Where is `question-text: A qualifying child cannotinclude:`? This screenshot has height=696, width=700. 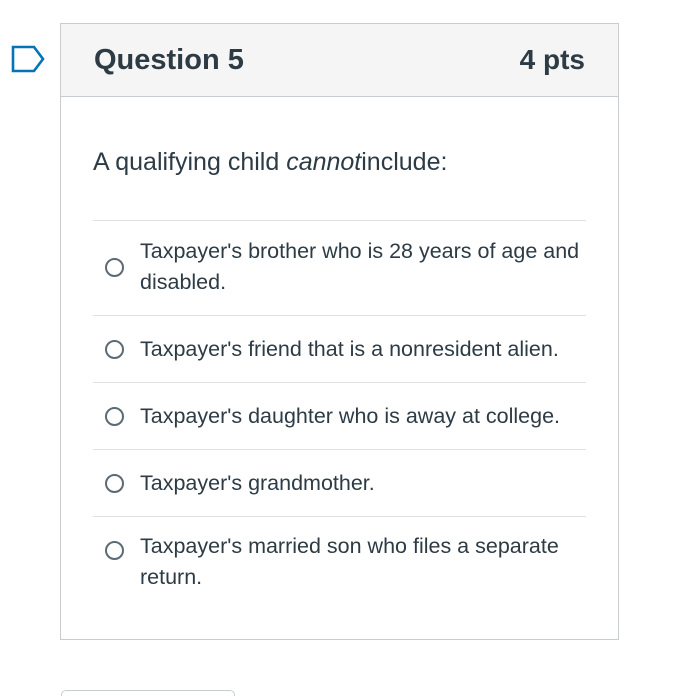 question-text: A qualifying child cannotinclude: is located at coordinates (339, 159).